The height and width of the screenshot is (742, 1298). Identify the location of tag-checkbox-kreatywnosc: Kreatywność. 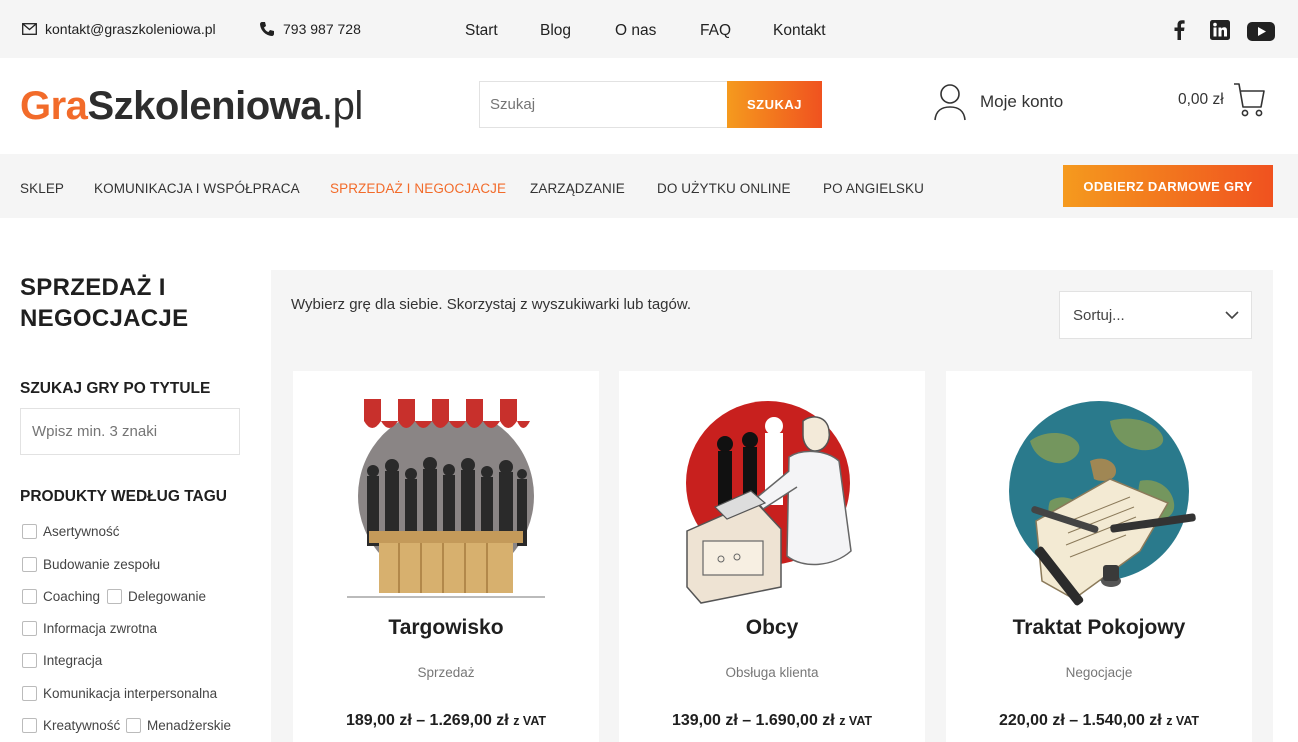
(71, 725).